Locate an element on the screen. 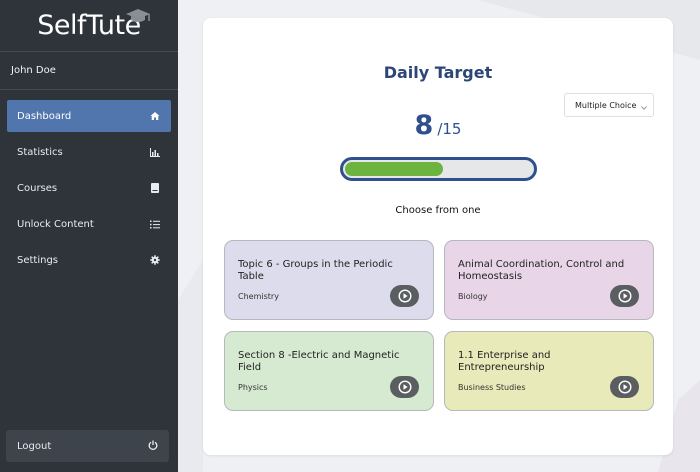 The height and width of the screenshot is (472, 700). score-current: 8 is located at coordinates (424, 125).